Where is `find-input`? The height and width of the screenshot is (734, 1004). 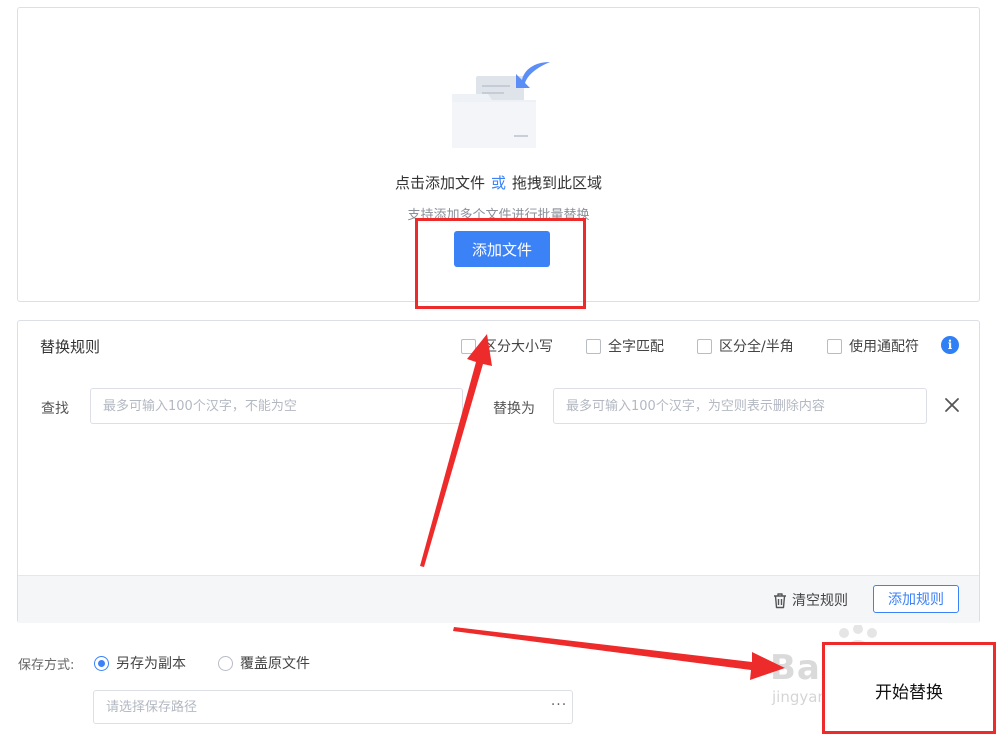
find-input is located at coordinates (276, 406).